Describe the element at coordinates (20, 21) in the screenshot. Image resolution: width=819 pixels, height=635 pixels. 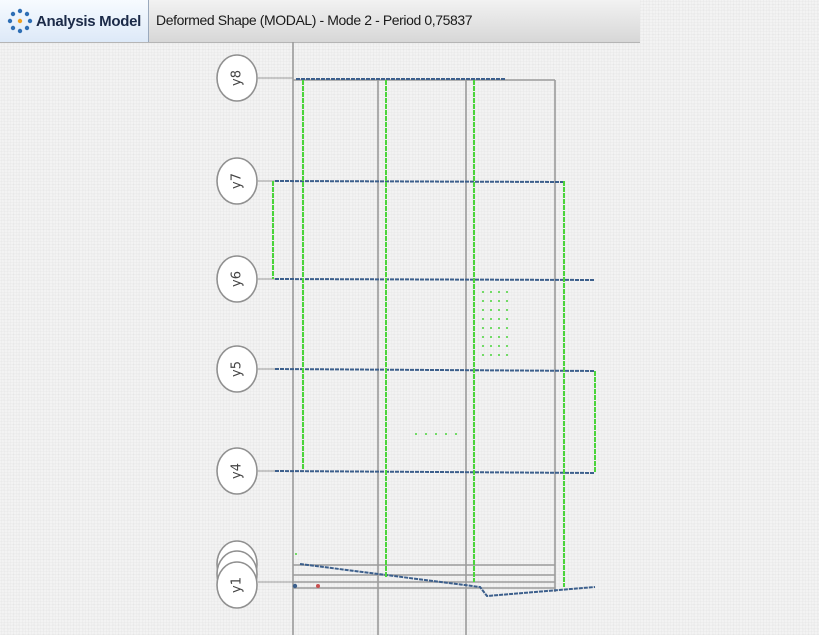
I see `analysis-model-icon` at that location.